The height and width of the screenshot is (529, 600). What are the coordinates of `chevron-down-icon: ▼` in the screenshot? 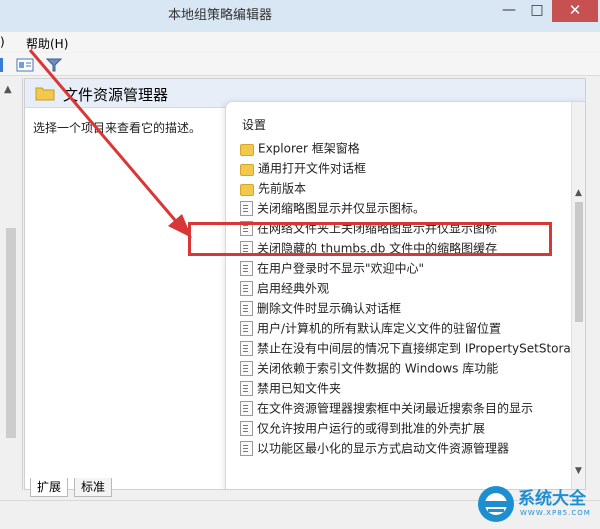 It's located at (578, 471).